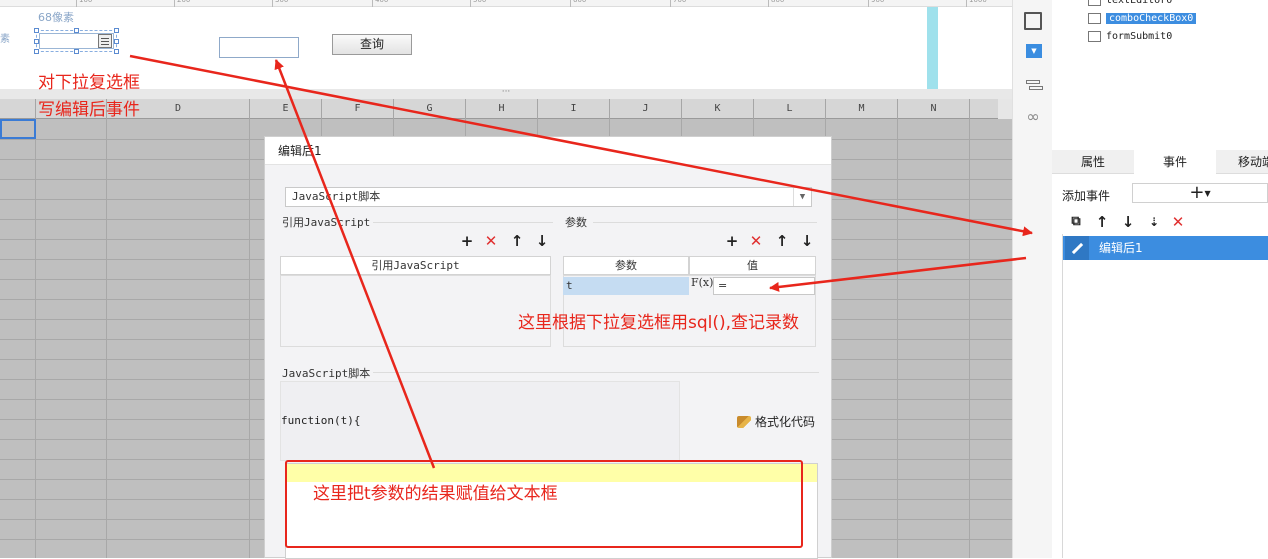  I want to click on widget-tool-strip: ▼ ∞, so click(1032, 279).